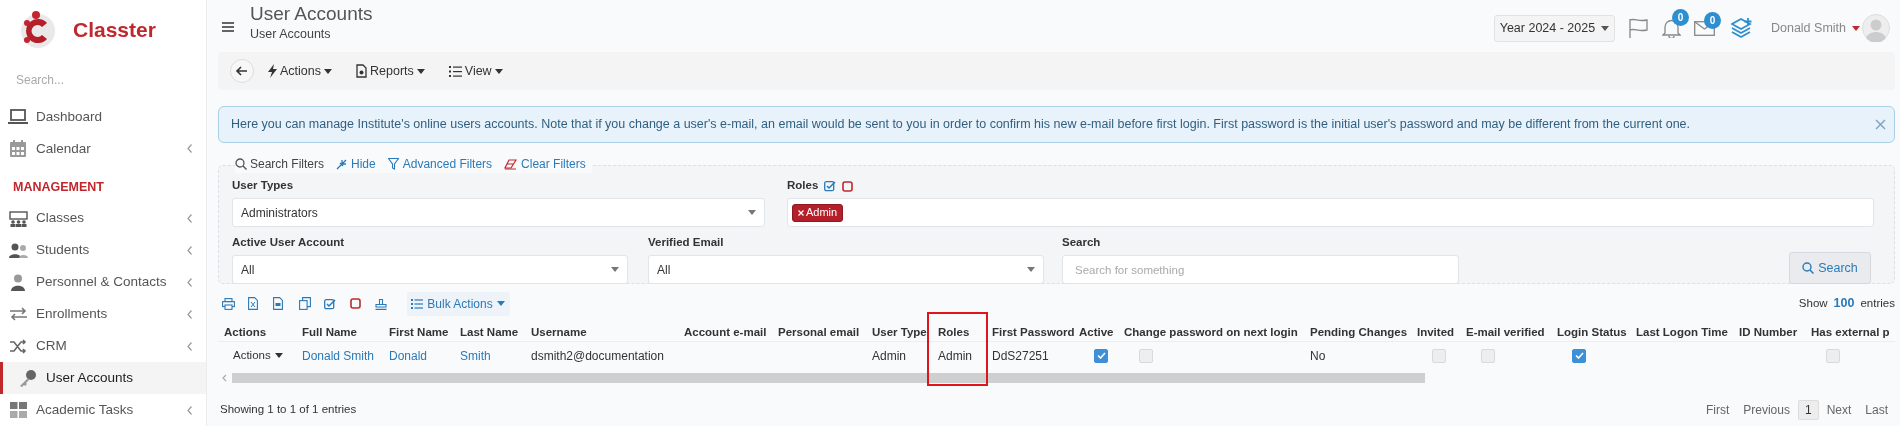 The image size is (1900, 426). What do you see at coordinates (1330, 212) in the screenshot?
I see `tags-field: Admin` at bounding box center [1330, 212].